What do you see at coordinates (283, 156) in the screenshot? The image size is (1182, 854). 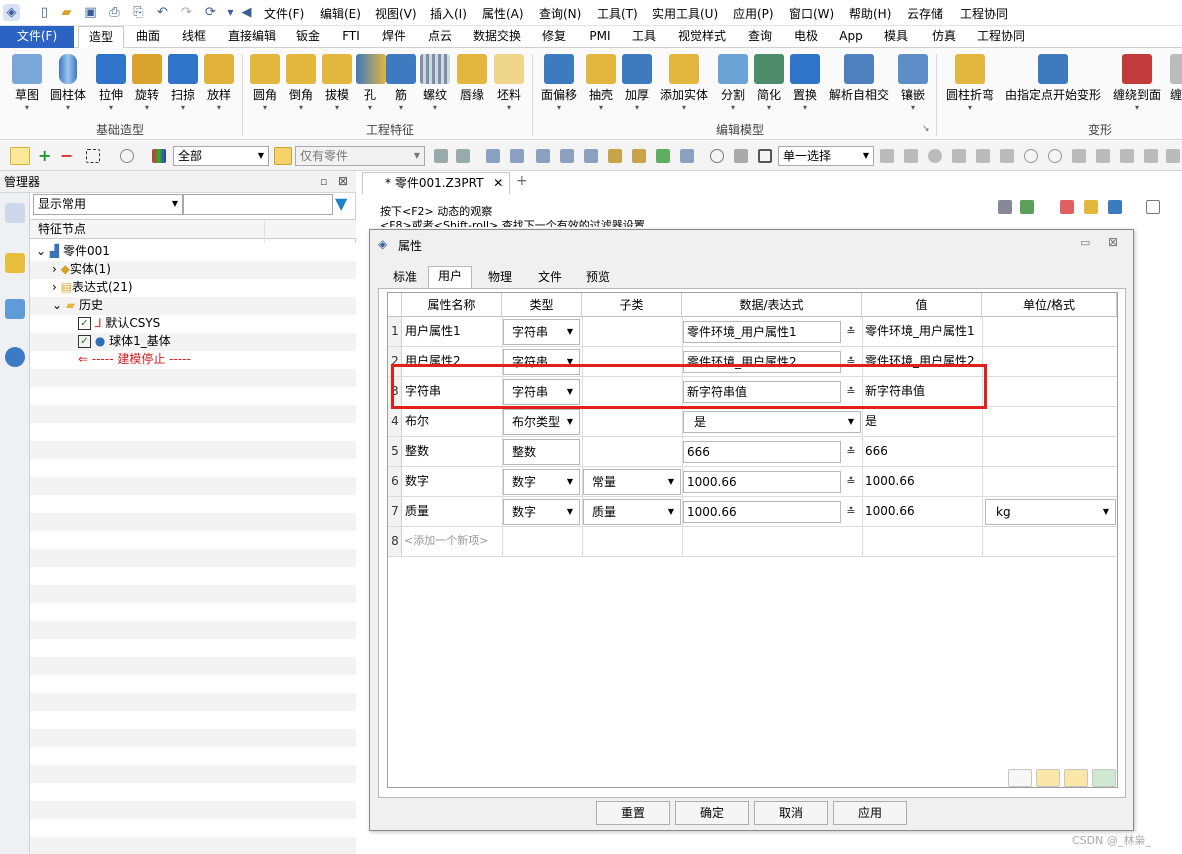 I see `parts-filter-icon` at bounding box center [283, 156].